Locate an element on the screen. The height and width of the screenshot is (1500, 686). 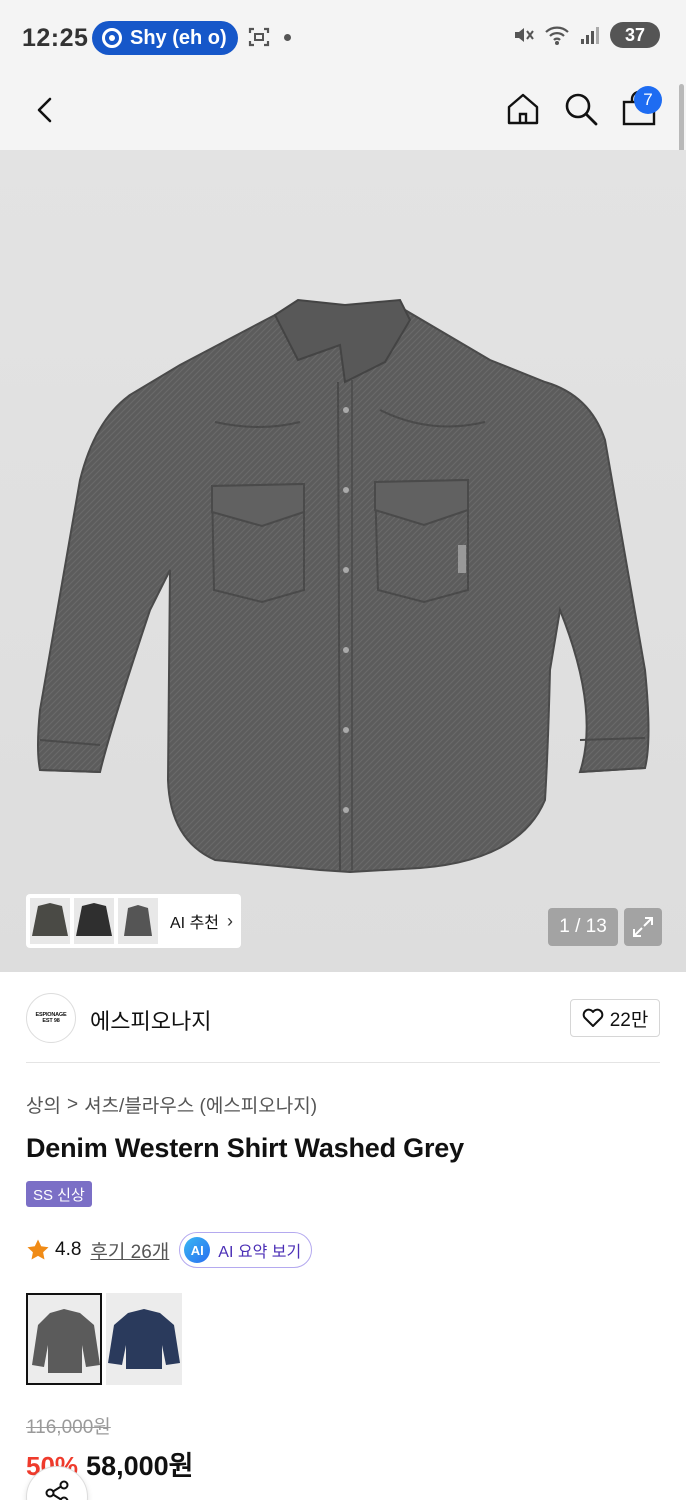
breadcrumb: 상의 > 셔츠/블라우스 (에스피오나지) is located at coordinates (171, 1104).